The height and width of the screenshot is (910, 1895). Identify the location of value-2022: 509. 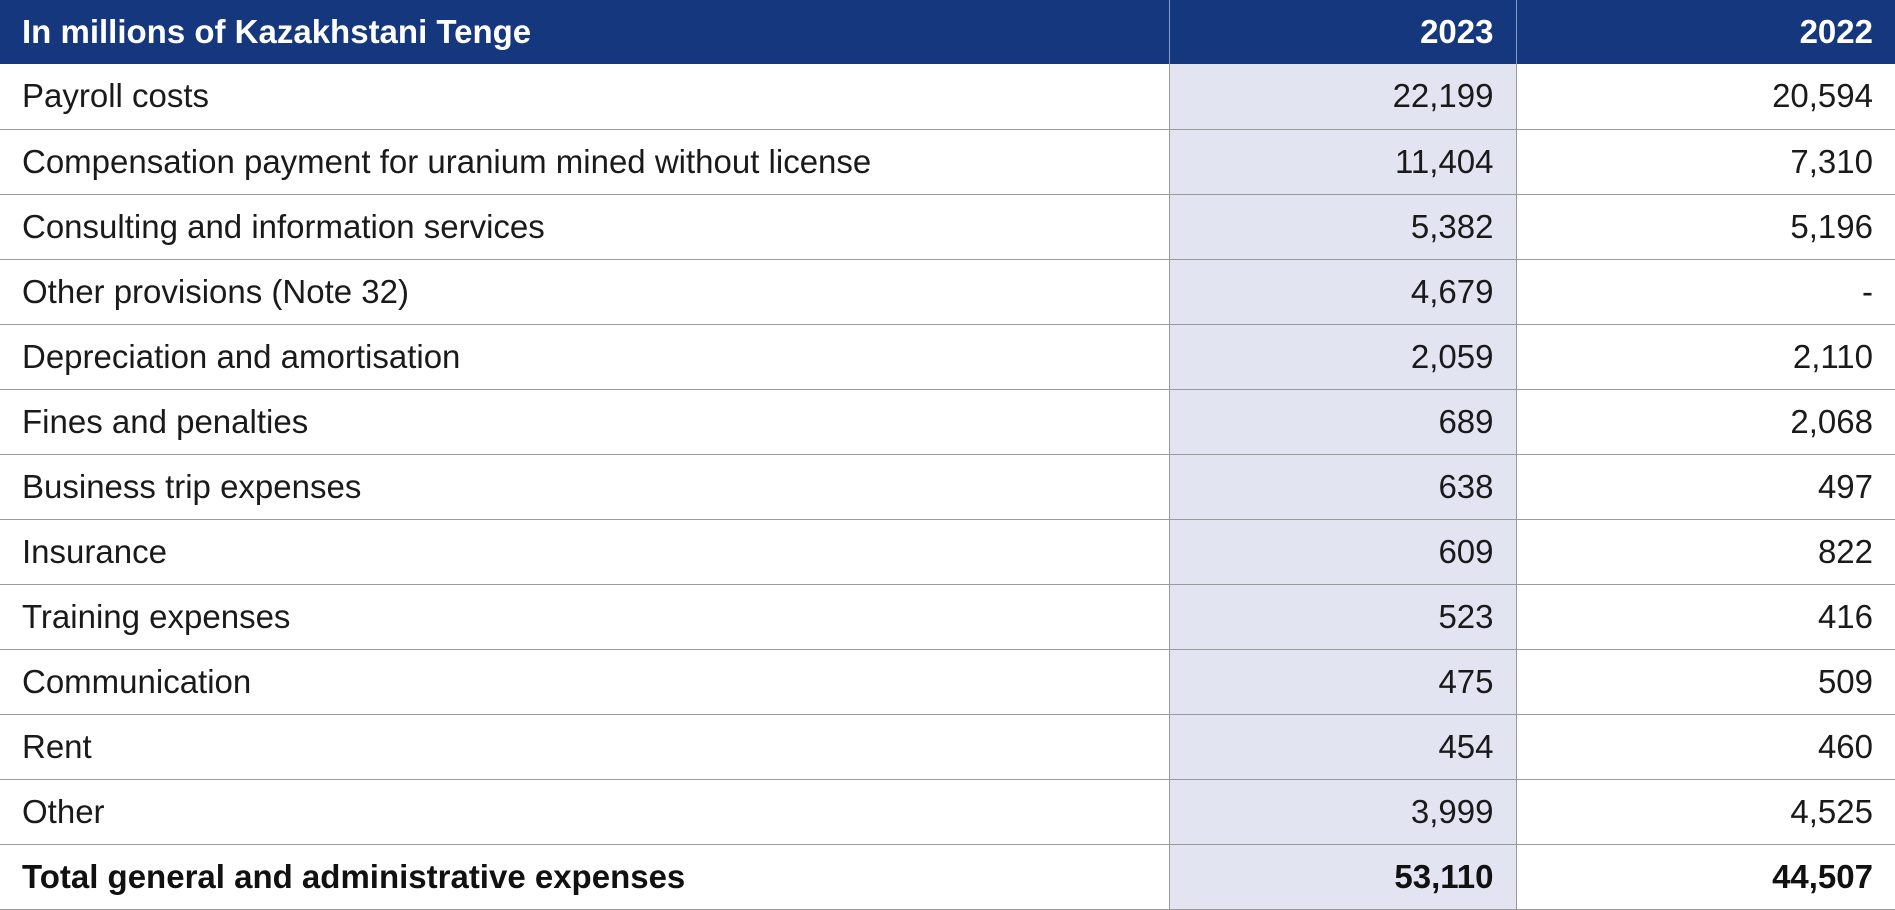
(1705, 682).